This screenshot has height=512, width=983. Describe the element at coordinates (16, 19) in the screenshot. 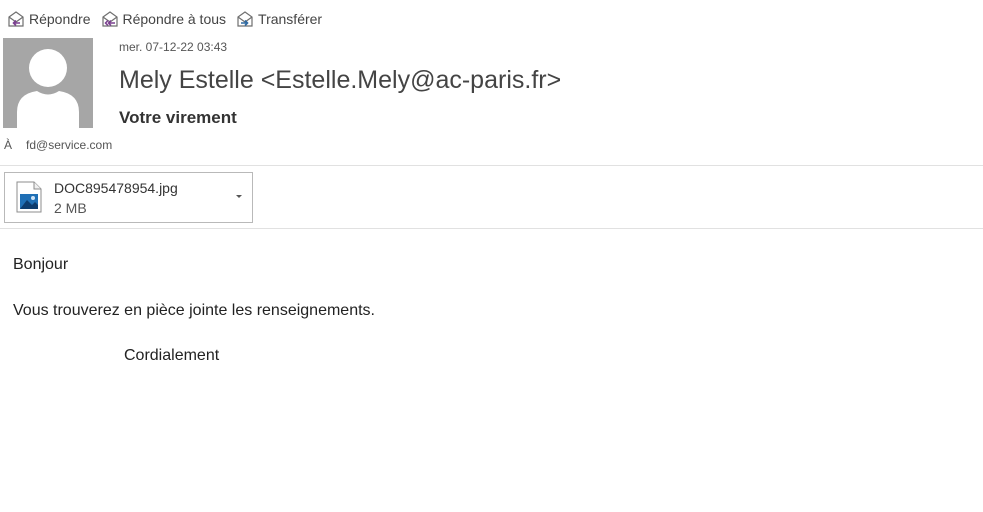

I see `reply-icon` at that location.